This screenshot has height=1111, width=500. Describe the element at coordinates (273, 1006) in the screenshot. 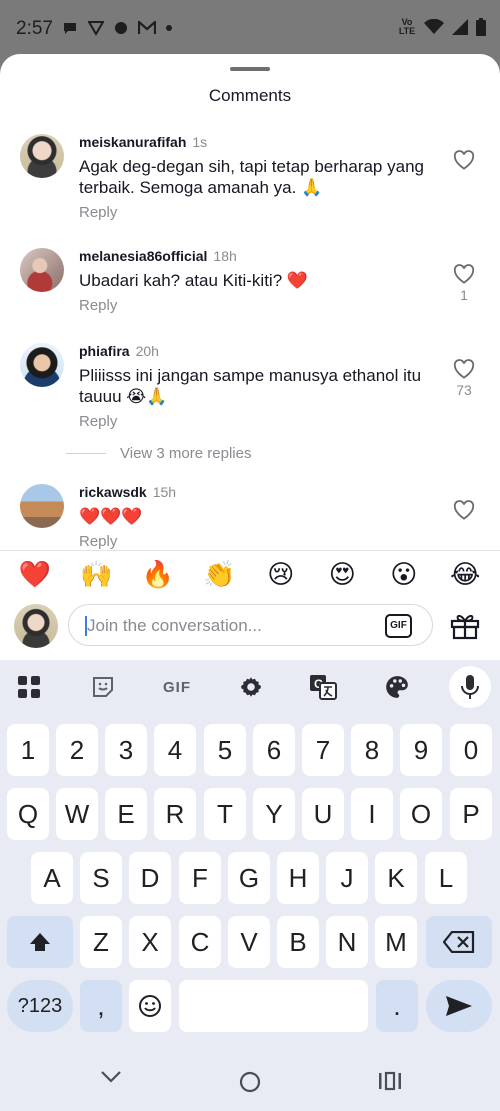

I see `space-key` at that location.